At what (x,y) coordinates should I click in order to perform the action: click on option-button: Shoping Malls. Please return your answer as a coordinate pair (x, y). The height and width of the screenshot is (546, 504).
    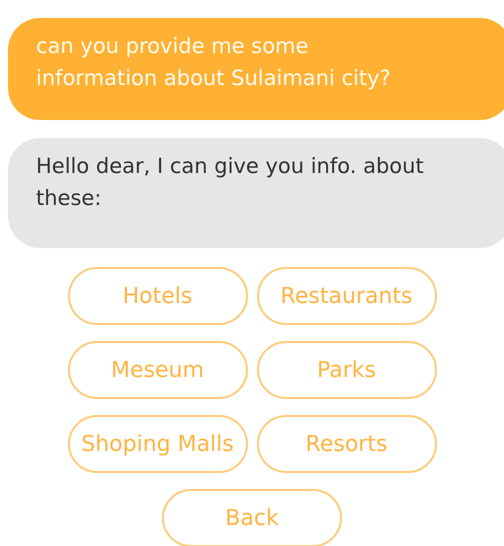
    Looking at the image, I should click on (158, 444).